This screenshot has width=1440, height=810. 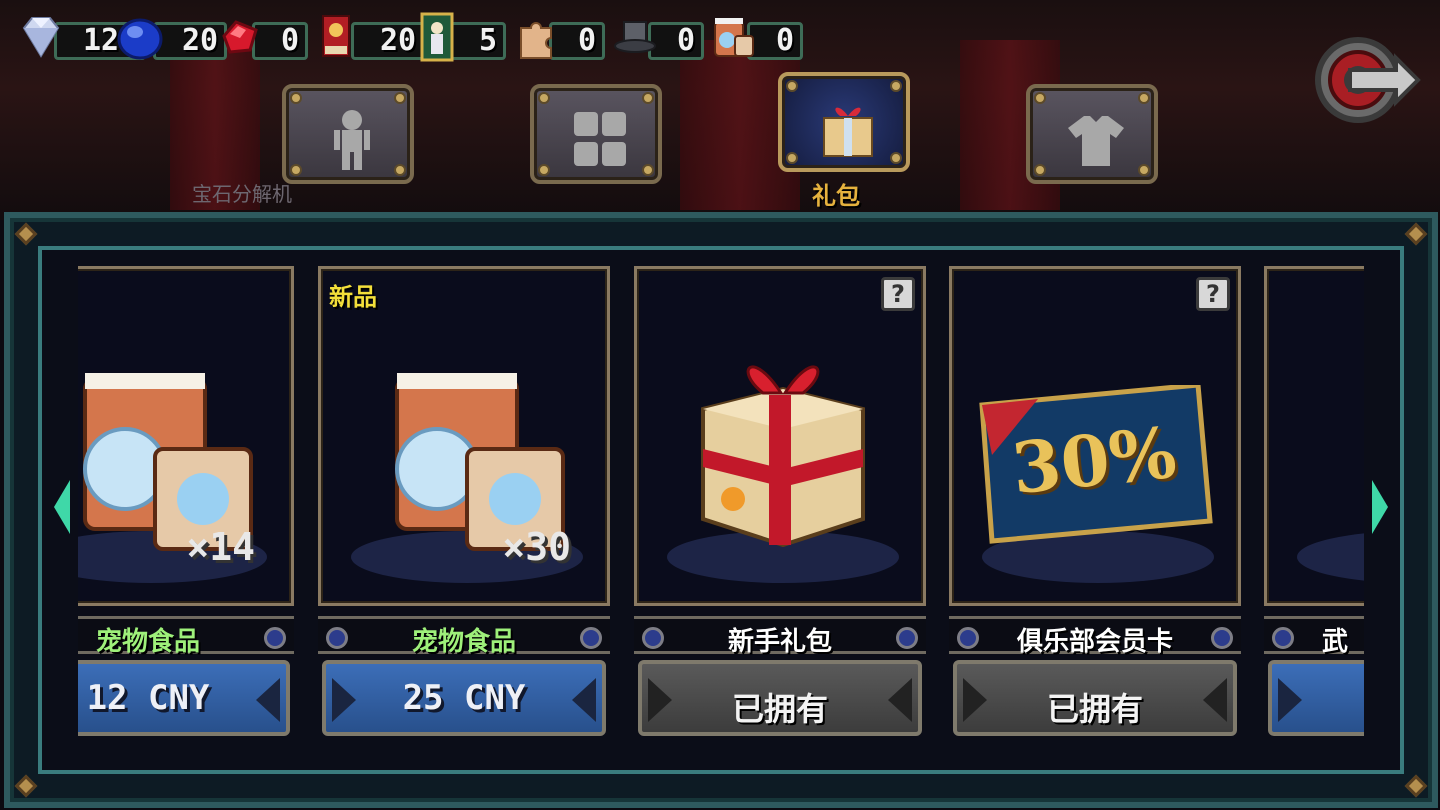 What do you see at coordinates (336, 36) in the screenshot?
I see `ticket-icon` at bounding box center [336, 36].